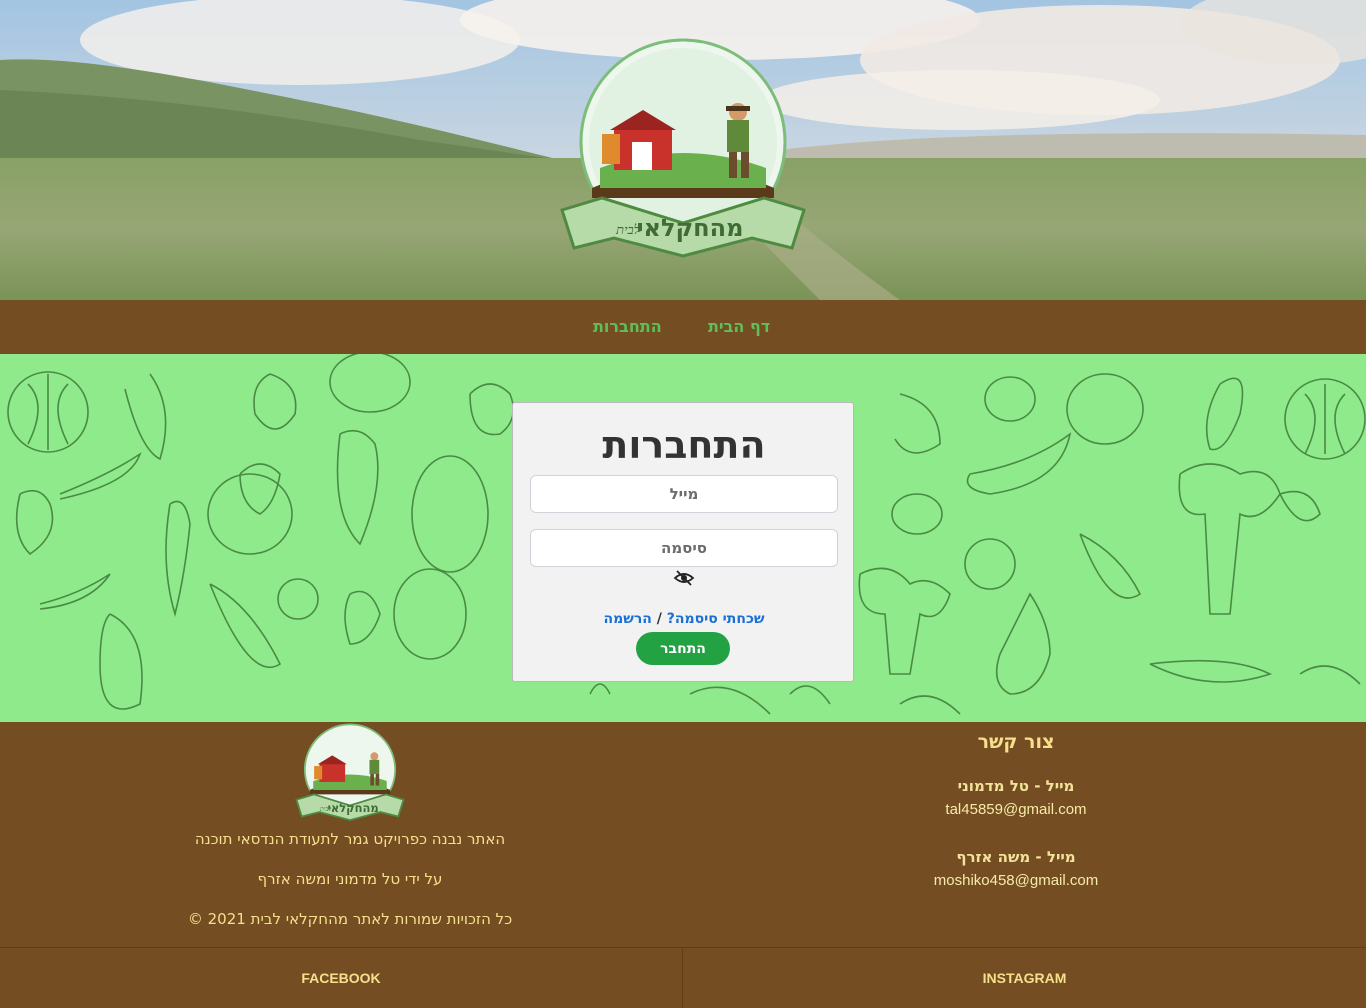  I want to click on login-submit-button: התחבר, so click(683, 648).